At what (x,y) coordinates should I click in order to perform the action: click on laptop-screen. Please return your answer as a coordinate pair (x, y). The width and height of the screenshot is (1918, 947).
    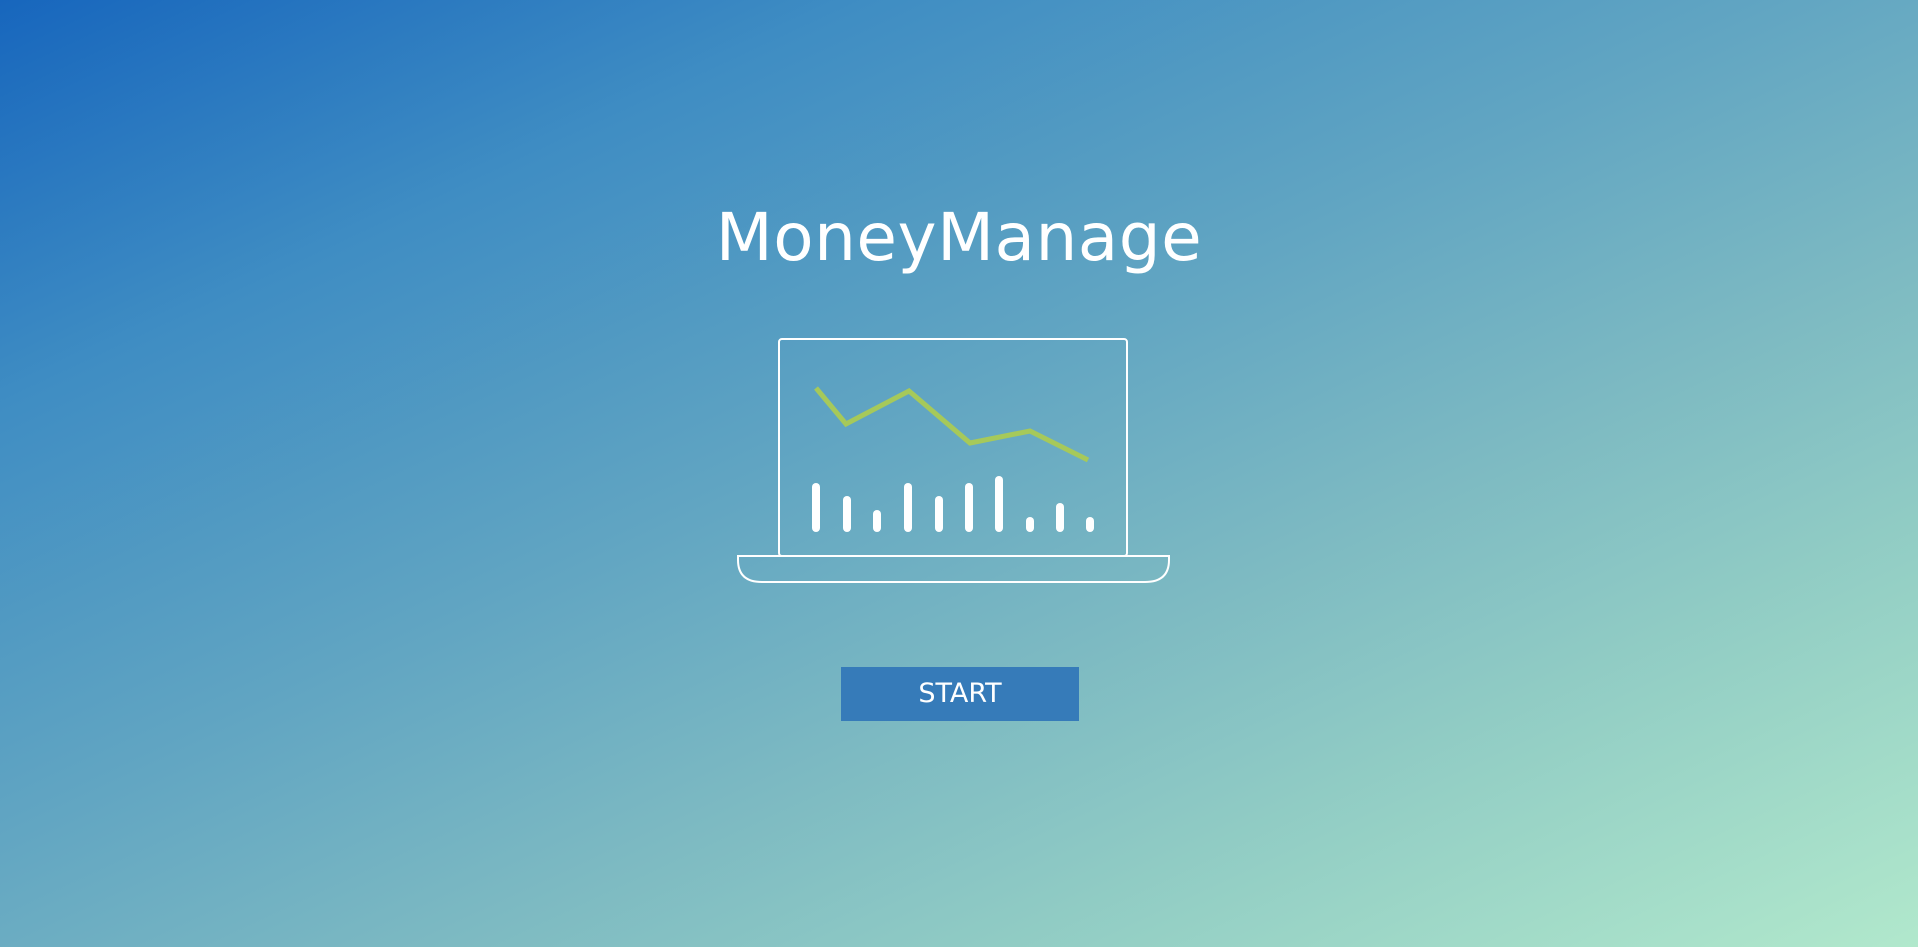
    Looking at the image, I should click on (953, 447).